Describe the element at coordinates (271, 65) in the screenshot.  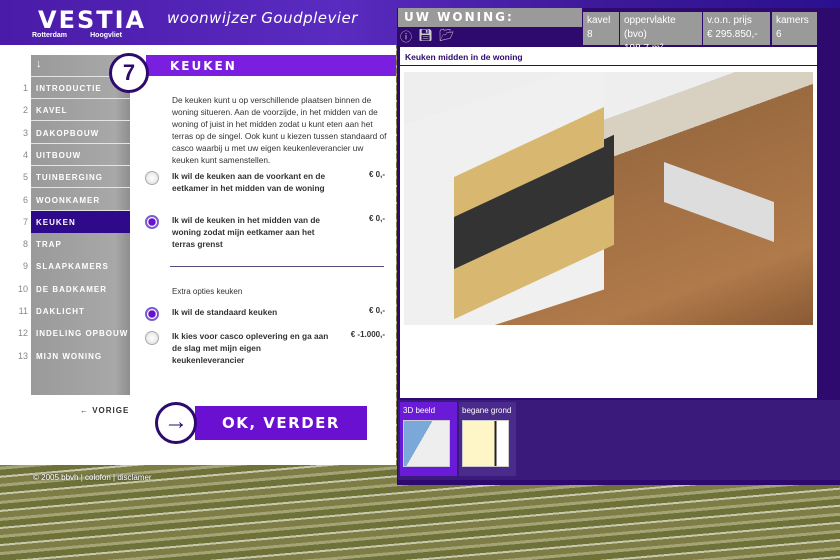
I see `section-title: KEUKEN` at that location.